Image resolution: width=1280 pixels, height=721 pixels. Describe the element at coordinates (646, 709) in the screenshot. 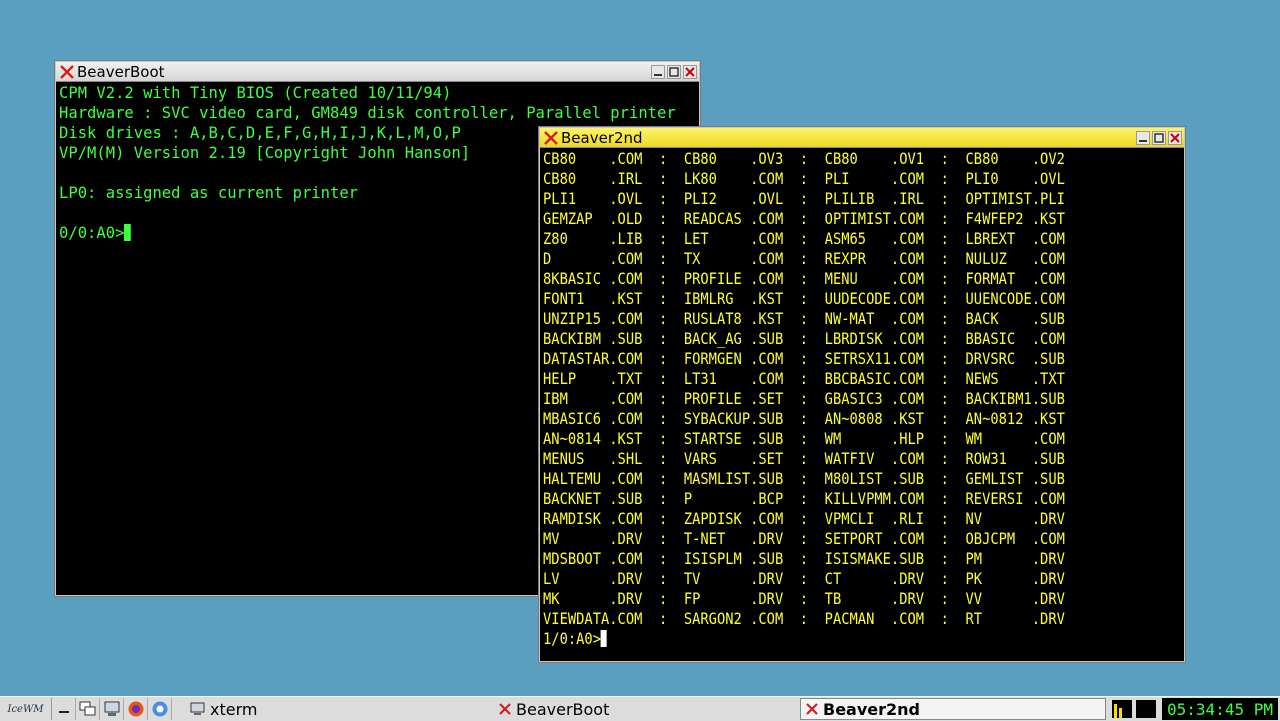

I see `task-beaverboot: BeaverBoot` at that location.